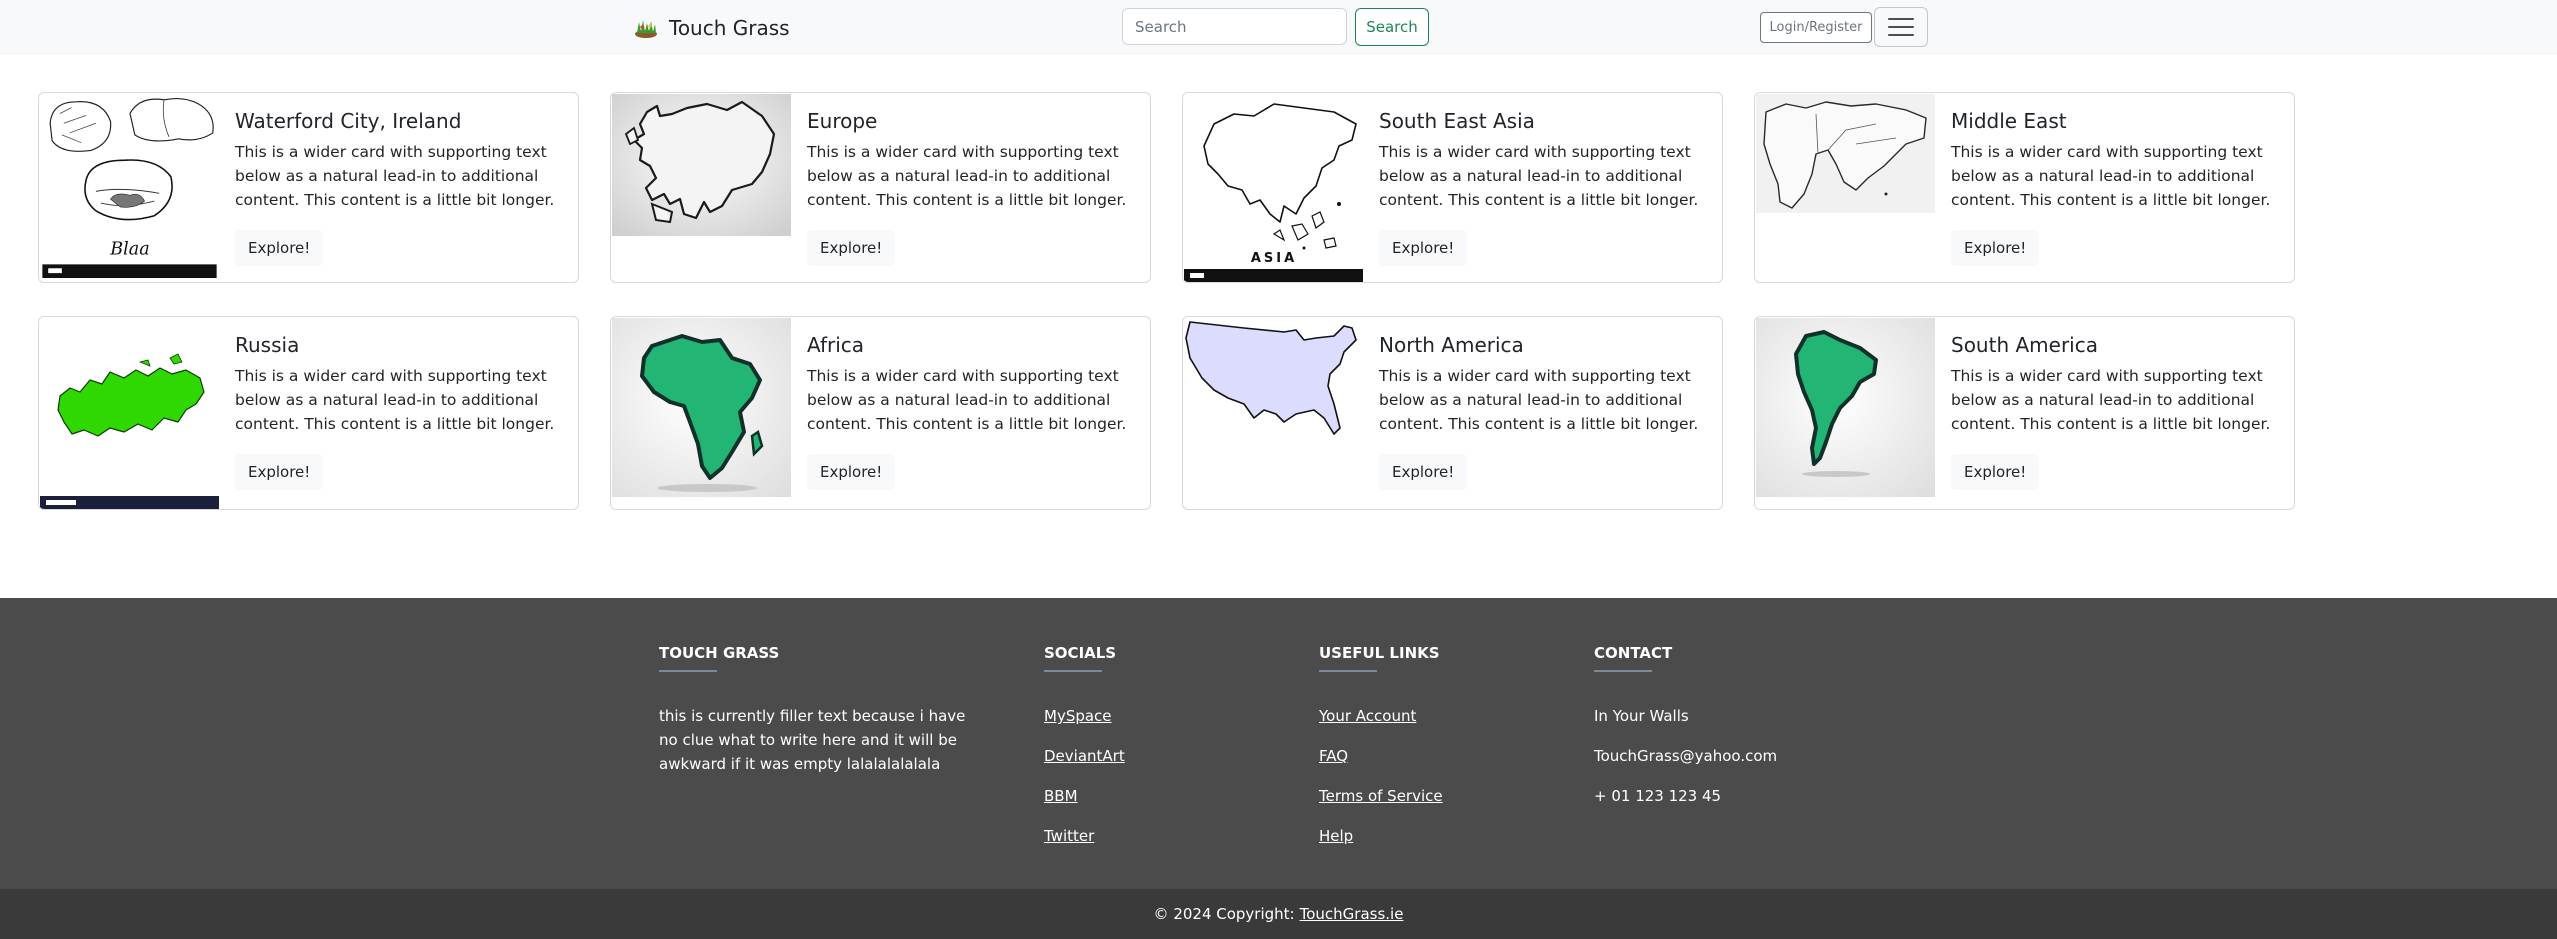 The image size is (2557, 939). Describe the element at coordinates (1392, 27) in the screenshot. I see `search-button: Search` at that location.